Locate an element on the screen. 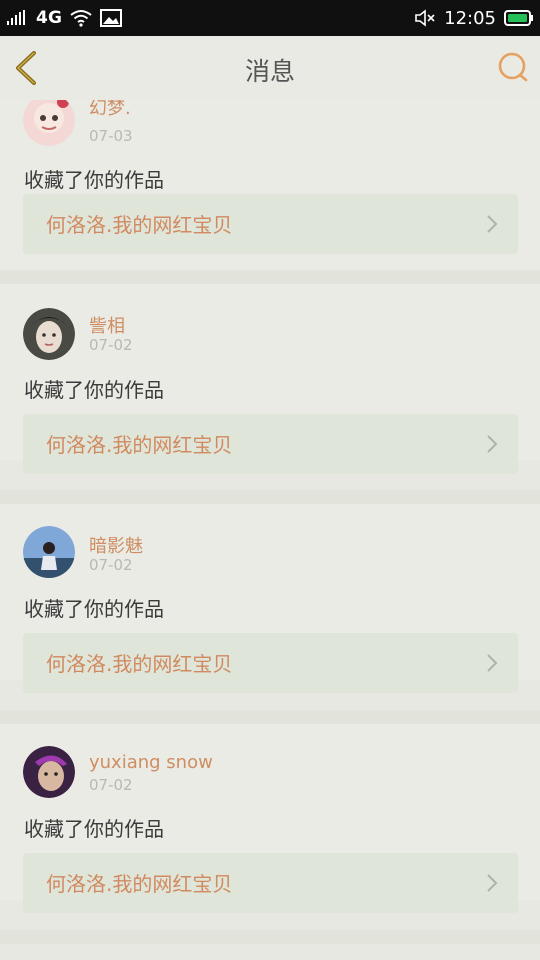 This screenshot has width=540, height=960. image-icon is located at coordinates (111, 18).